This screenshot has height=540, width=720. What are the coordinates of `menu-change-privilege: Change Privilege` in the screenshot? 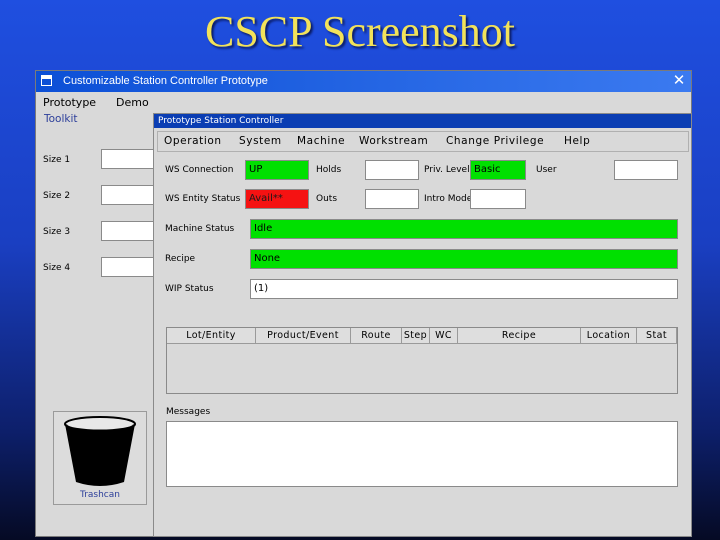 It's located at (495, 141).